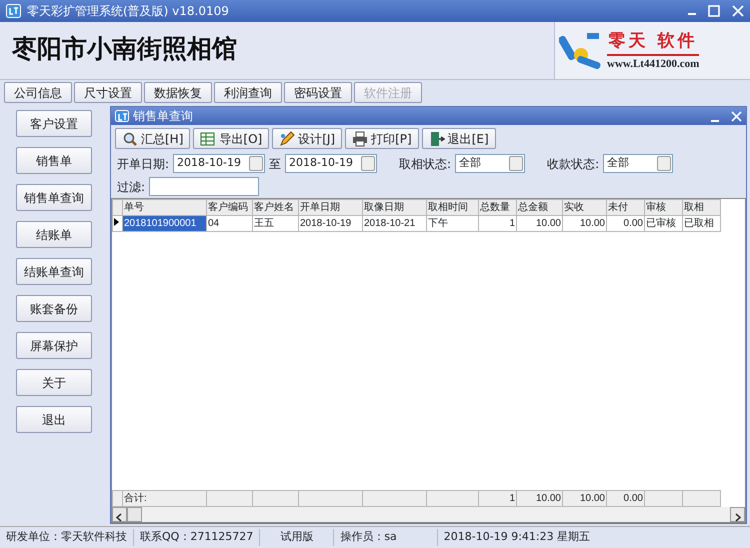 This screenshot has width=750, height=548. Describe the element at coordinates (67, 537) in the screenshot. I see `status-text: 研发单位：零天软件科技` at that location.